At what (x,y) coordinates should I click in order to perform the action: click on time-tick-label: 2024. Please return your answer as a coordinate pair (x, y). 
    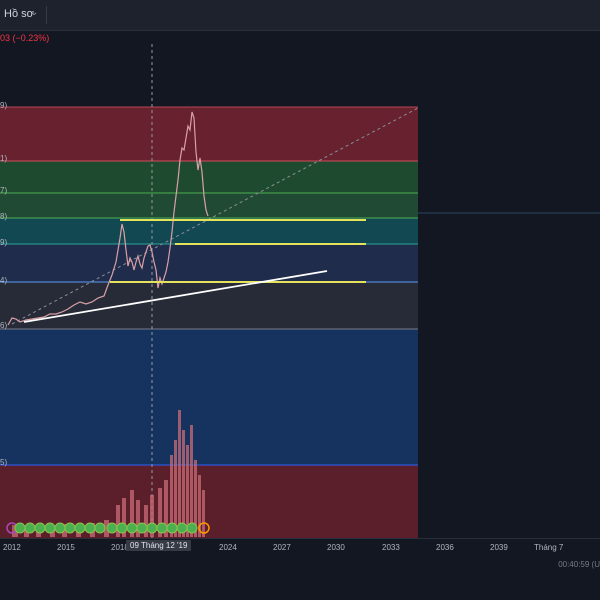
    Looking at the image, I should click on (228, 547).